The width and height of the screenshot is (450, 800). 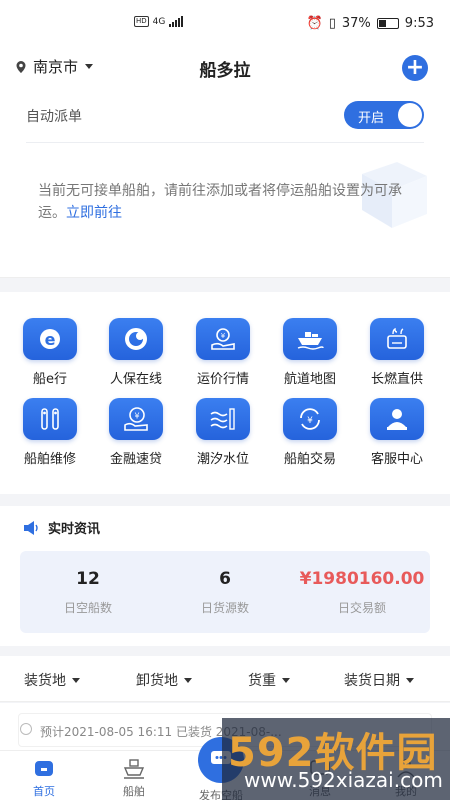 I want to click on news-title: 实时资讯, so click(x=74, y=529).